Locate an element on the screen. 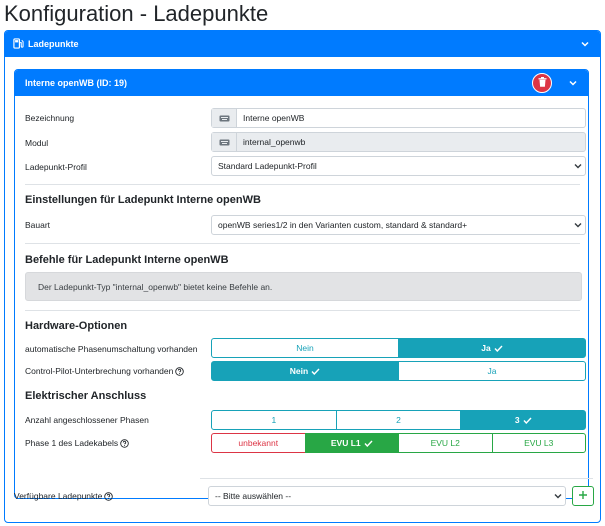 Image resolution: width=605 pixels, height=526 pixels. profil-value: Standard Ladepunkt-Profil is located at coordinates (267, 166).